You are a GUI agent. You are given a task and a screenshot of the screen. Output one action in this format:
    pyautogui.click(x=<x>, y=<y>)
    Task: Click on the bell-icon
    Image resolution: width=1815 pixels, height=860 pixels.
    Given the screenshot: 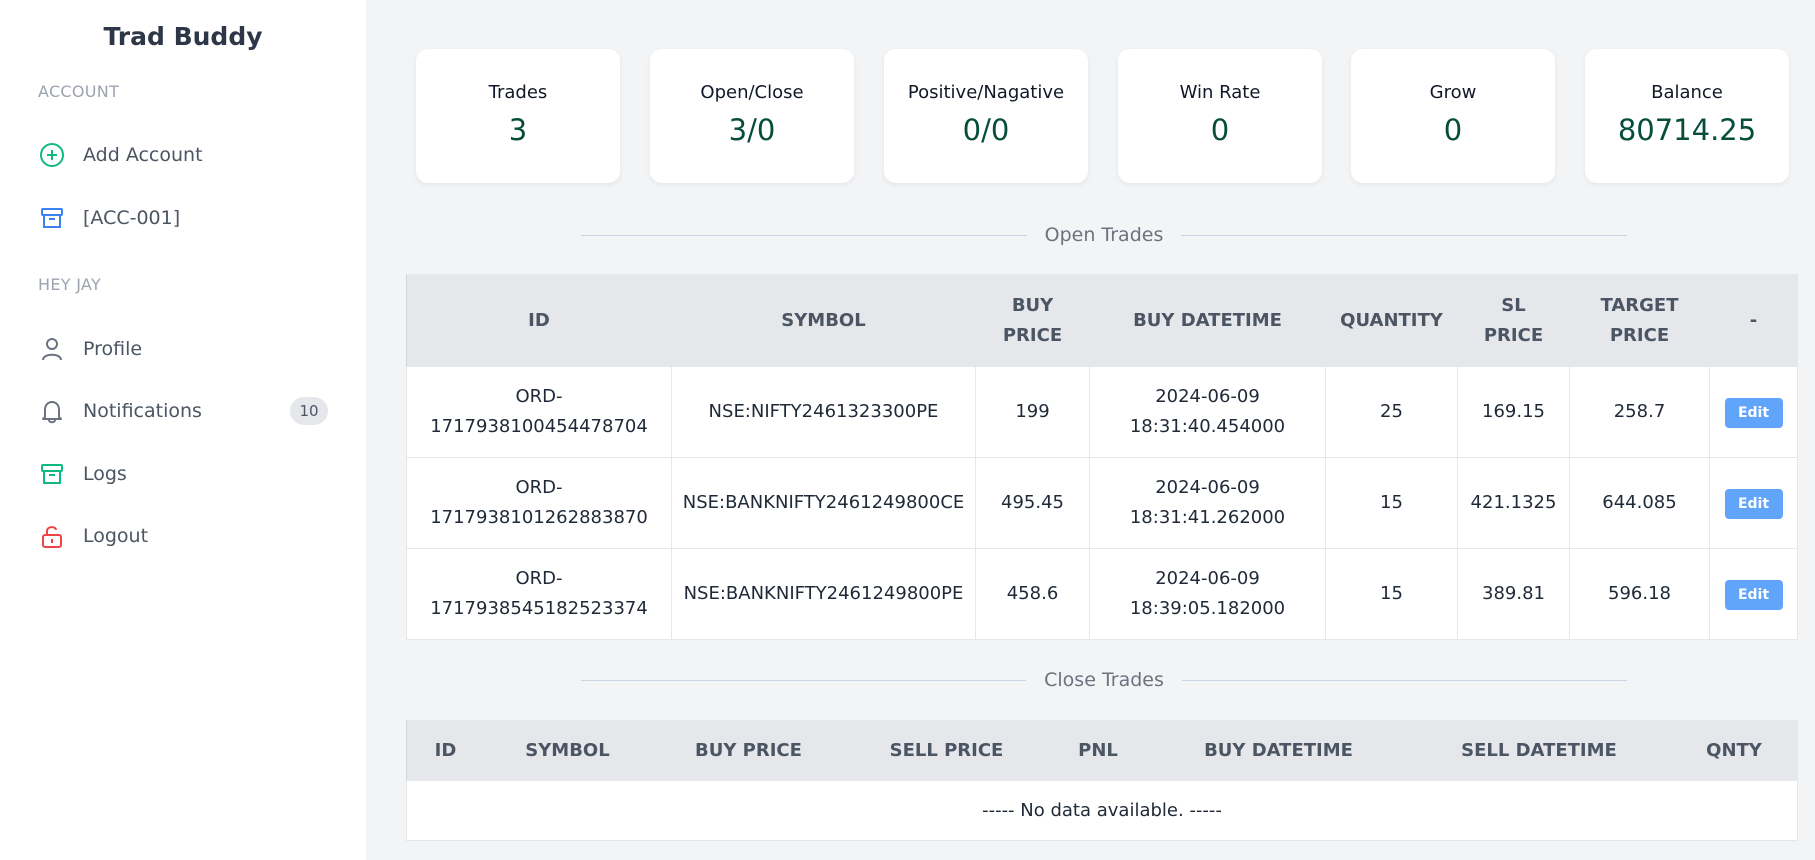 What is the action you would take?
    pyautogui.click(x=52, y=411)
    